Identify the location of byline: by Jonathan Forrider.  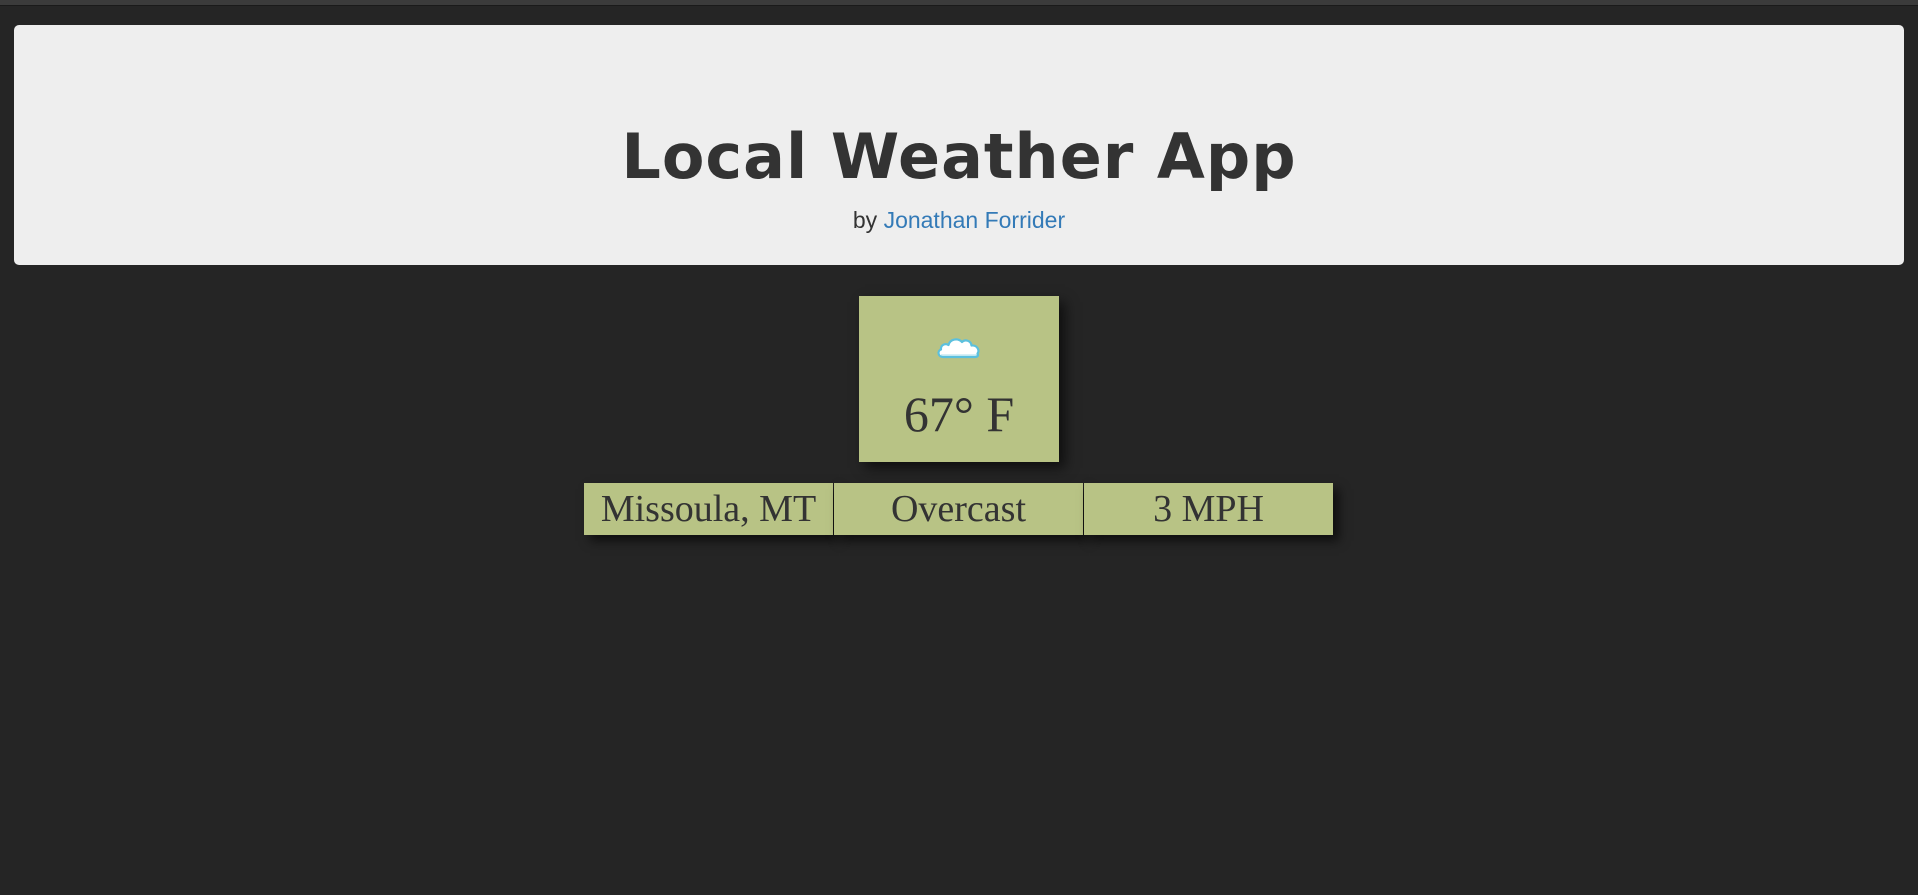
(959, 220).